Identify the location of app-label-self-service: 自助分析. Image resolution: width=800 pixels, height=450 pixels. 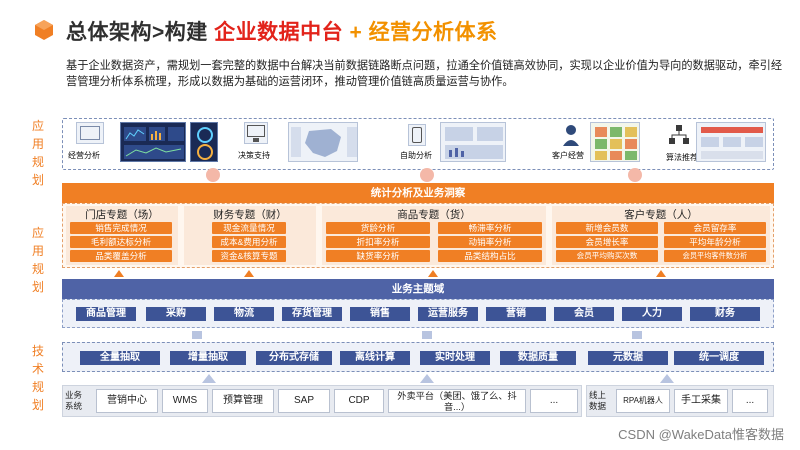
(416, 155).